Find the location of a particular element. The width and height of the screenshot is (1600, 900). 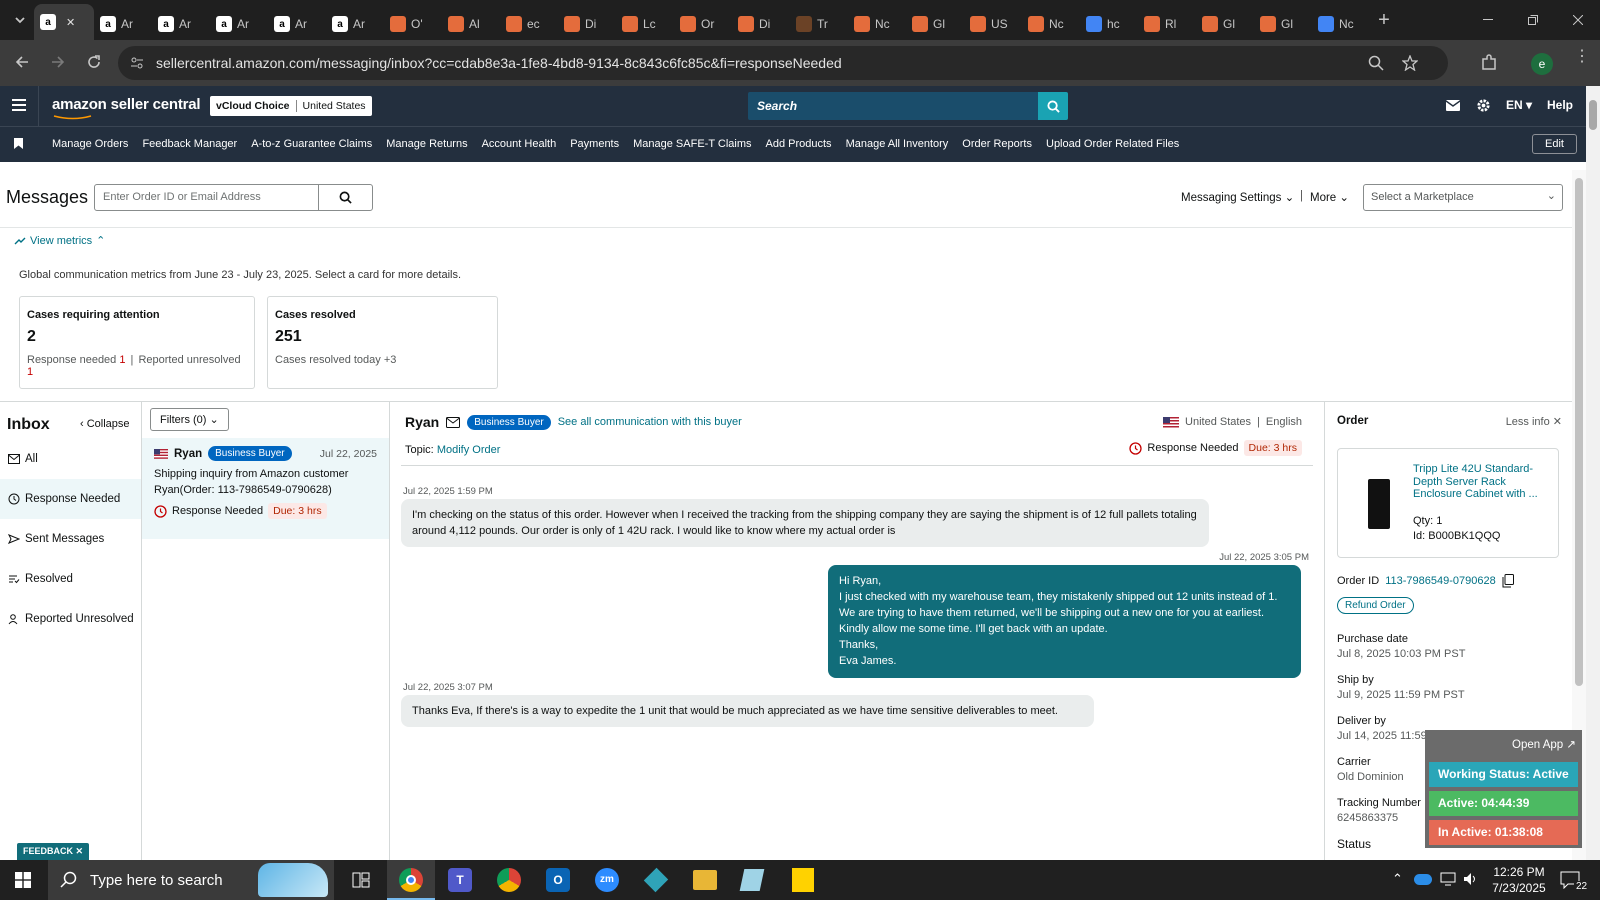

chrome-profile-icon is located at coordinates (509, 880).